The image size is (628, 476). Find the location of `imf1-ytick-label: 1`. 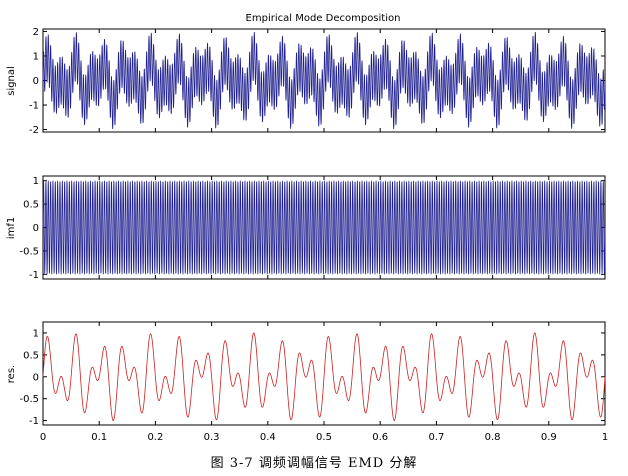

imf1-ytick-label: 1 is located at coordinates (36, 181).